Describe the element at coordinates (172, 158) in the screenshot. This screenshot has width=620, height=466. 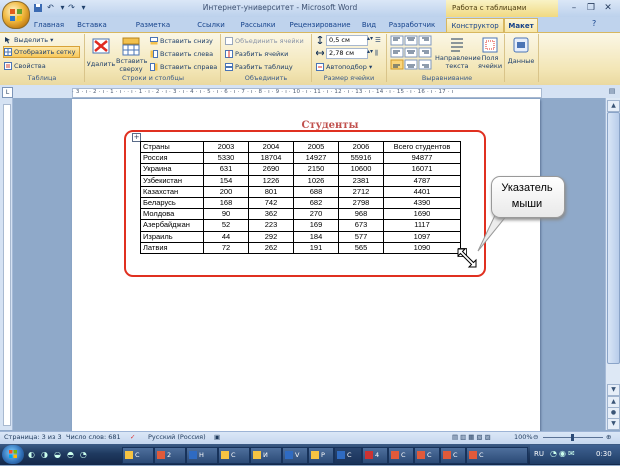
I see `table-cell: Россия` at that location.